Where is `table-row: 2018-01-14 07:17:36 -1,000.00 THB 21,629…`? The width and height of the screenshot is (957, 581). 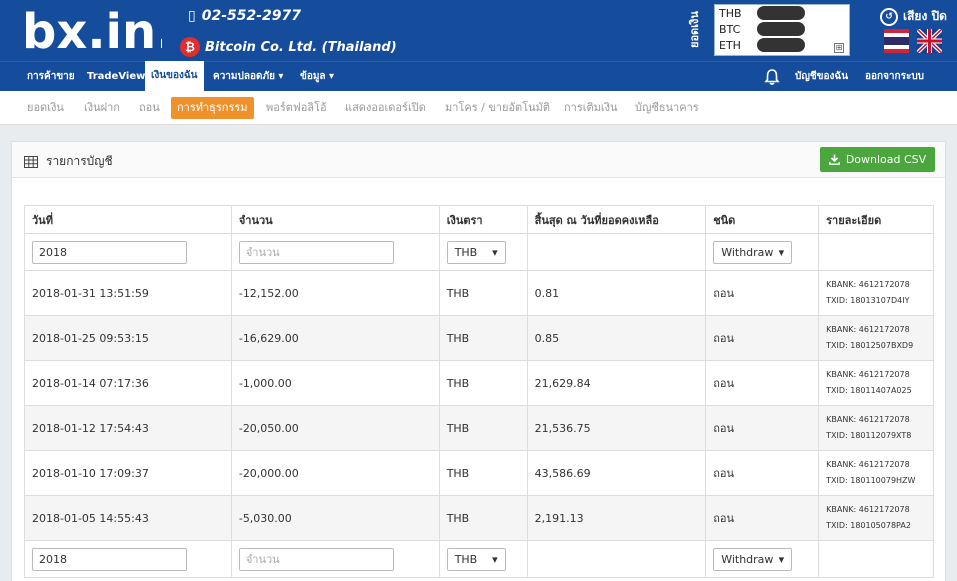
table-row: 2018-01-14 07:17:36 -1,000.00 THB 21,629… is located at coordinates (479, 383).